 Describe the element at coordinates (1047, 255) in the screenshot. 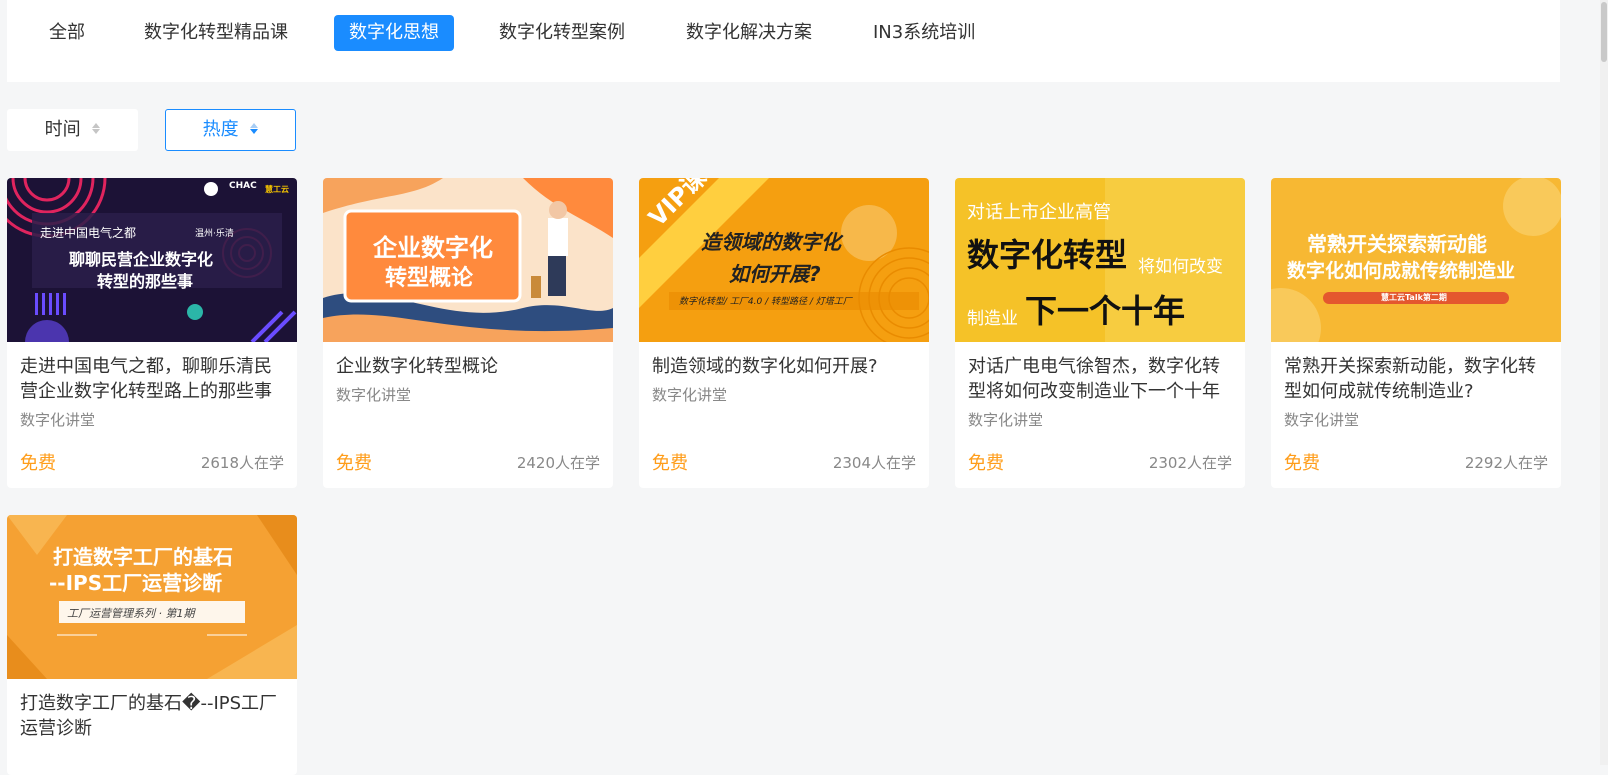

I see `banner-line: 数字化转型` at that location.